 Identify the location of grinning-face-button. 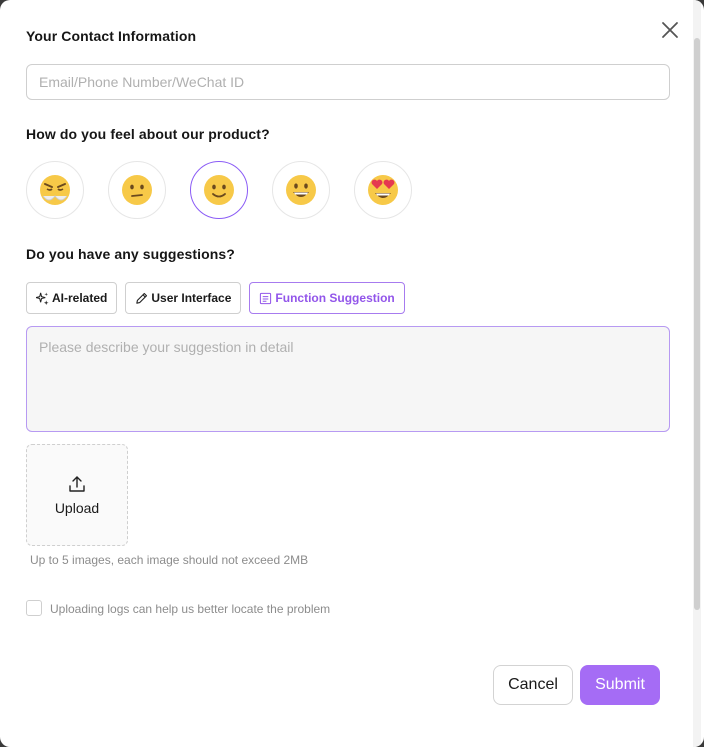
(301, 190).